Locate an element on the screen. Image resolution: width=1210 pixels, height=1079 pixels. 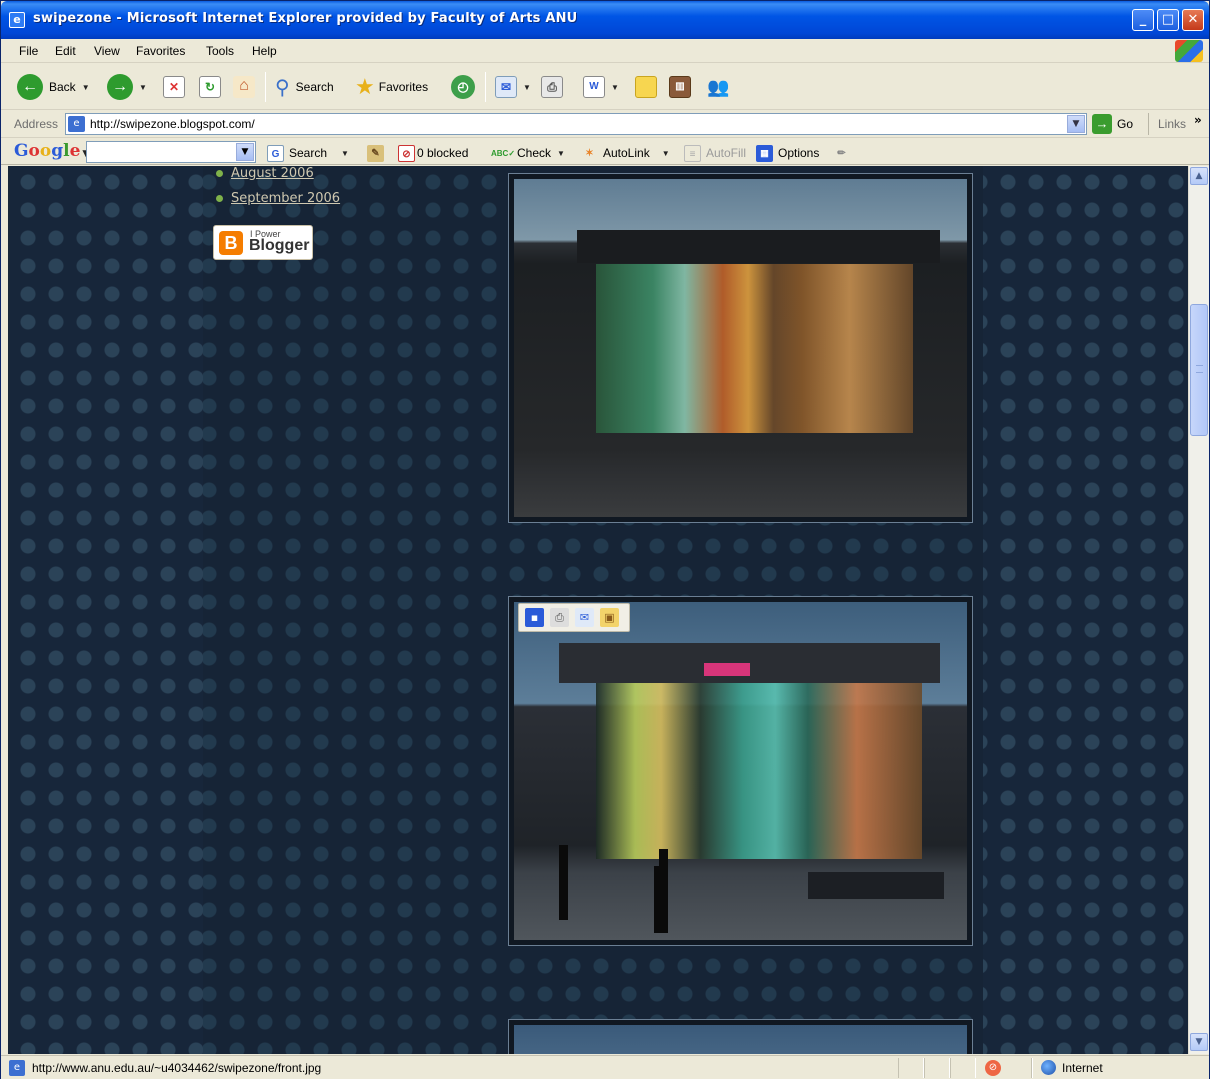
blog-photo-frame: ▪ ⎙ ✉ ▣ is located at coordinates (740, 771).